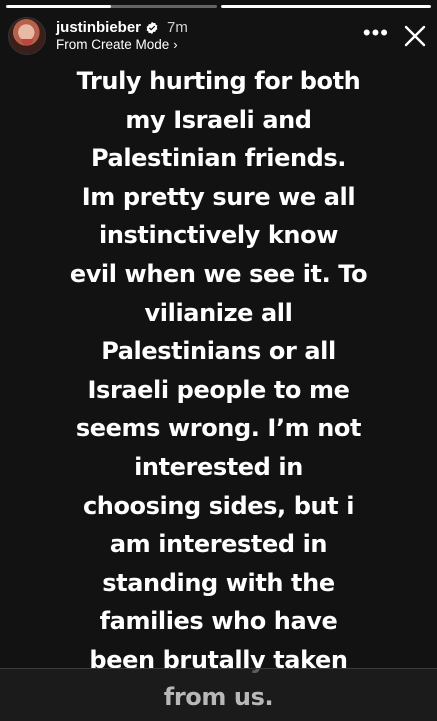 The height and width of the screenshot is (721, 437). What do you see at coordinates (218, 119) in the screenshot?
I see `story-text-line: my Israeli and` at bounding box center [218, 119].